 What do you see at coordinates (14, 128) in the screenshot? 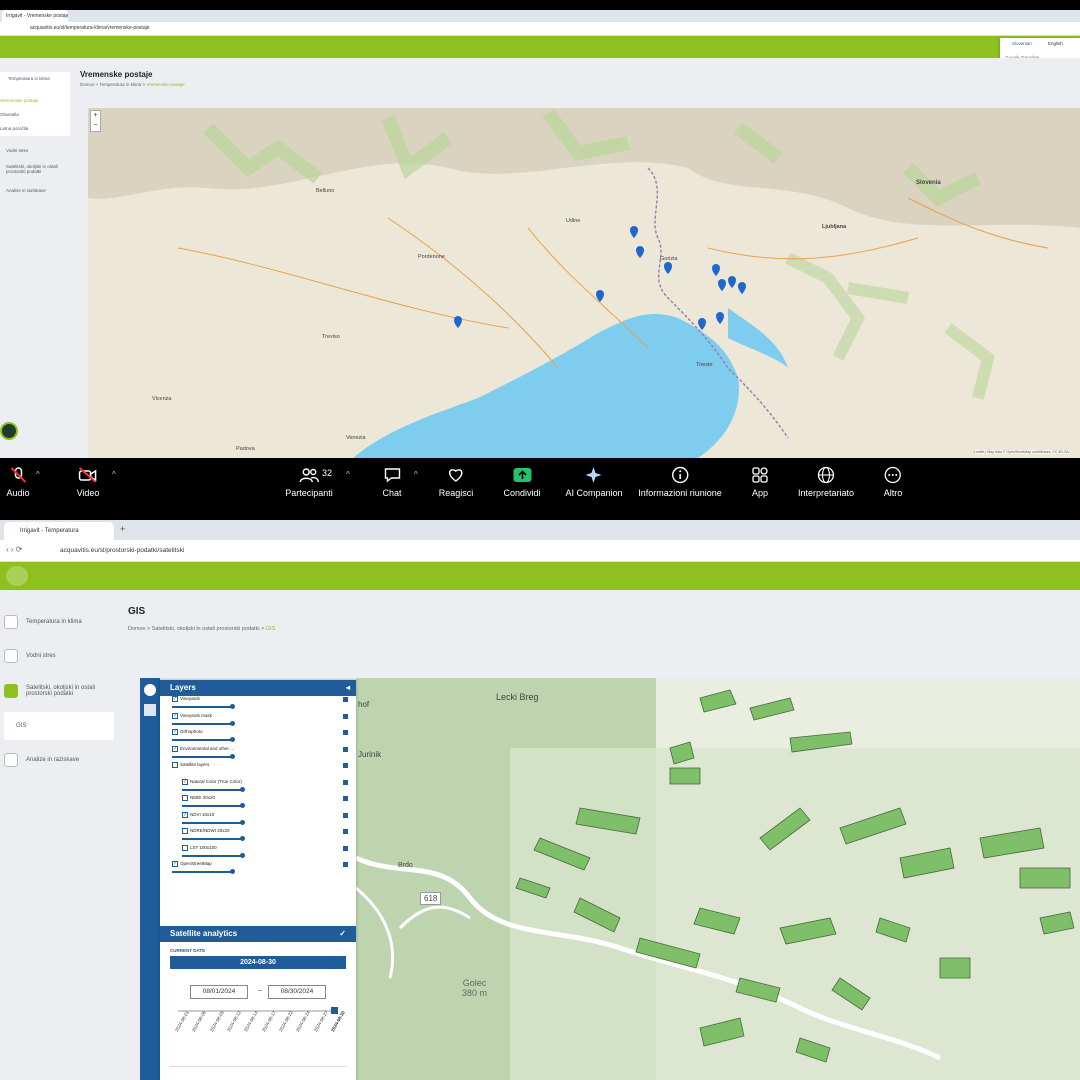
I see `sidebar-item-reports: Letna poročila` at bounding box center [14, 128].